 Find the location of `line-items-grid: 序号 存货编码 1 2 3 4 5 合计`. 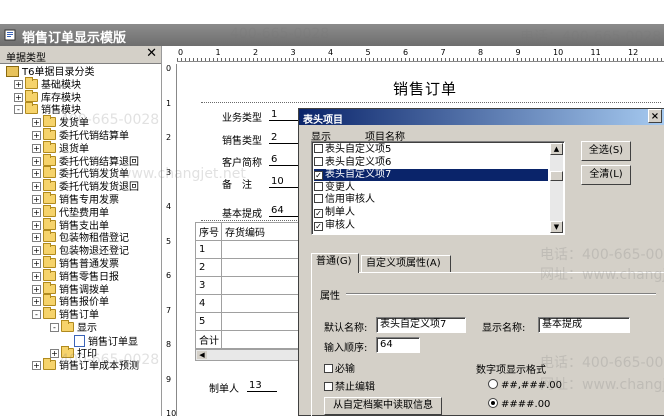

line-items-grid: 序号 存货编码 1 2 3 4 5 合计 is located at coordinates (255, 285).